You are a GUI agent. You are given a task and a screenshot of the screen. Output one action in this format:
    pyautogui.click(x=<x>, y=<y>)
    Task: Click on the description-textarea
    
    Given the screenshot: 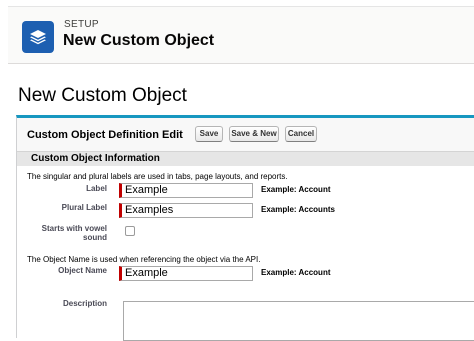 What is the action you would take?
    pyautogui.click(x=298, y=321)
    